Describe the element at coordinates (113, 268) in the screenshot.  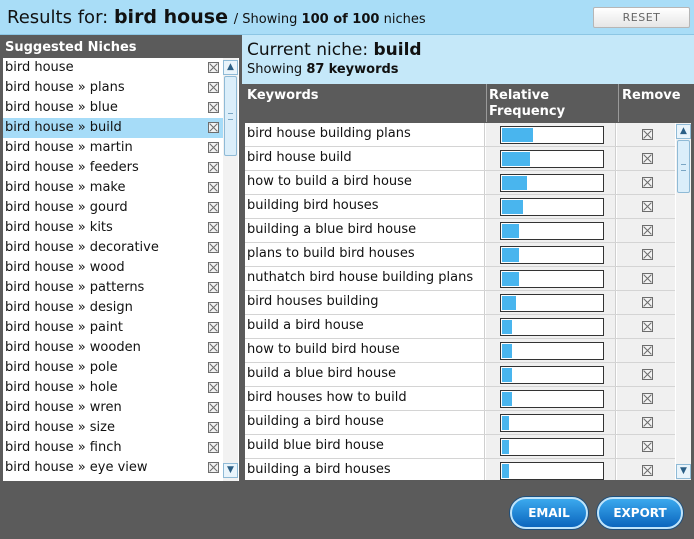
I see `niche-list-item: bird house » wood` at that location.